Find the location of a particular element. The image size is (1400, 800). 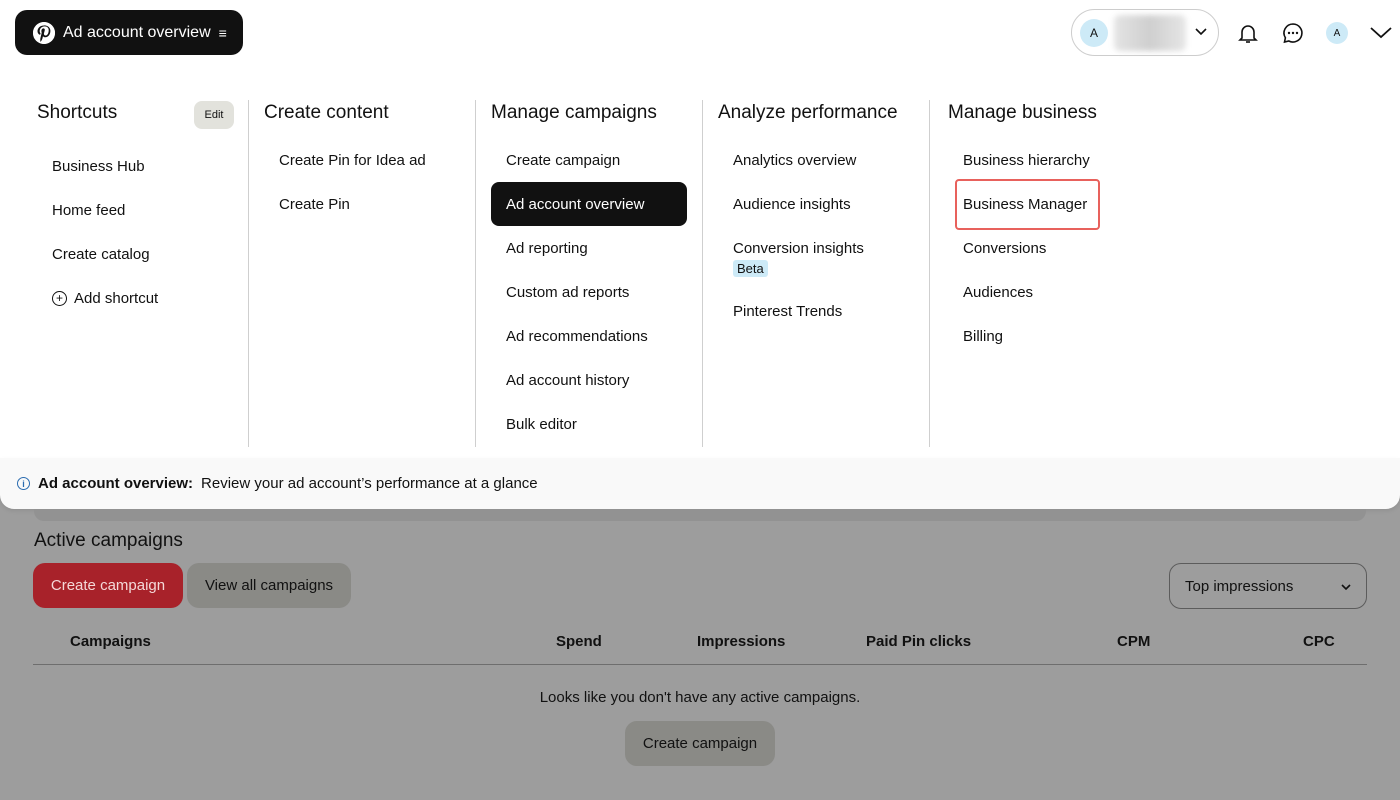

menu-item-conversions: Conversions is located at coordinates (997, 248).